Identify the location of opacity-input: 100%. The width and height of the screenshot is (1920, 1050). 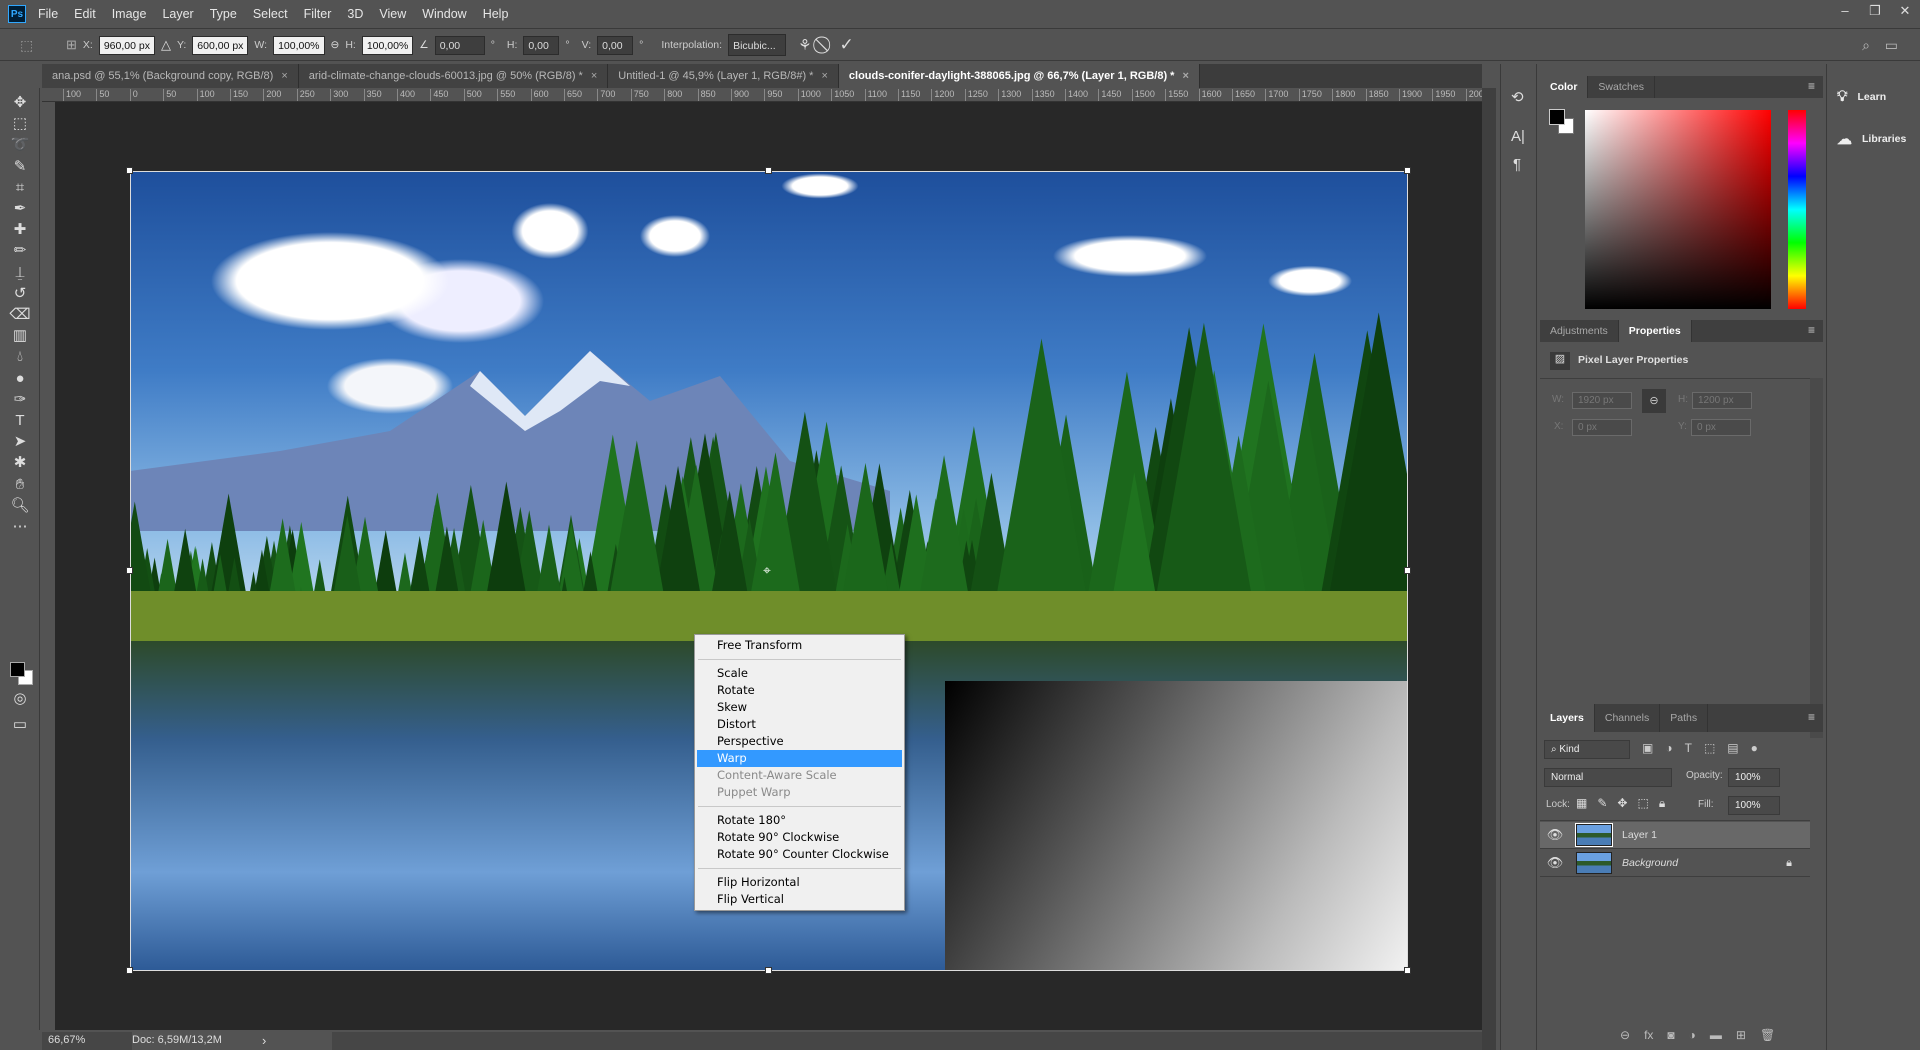
(1754, 777).